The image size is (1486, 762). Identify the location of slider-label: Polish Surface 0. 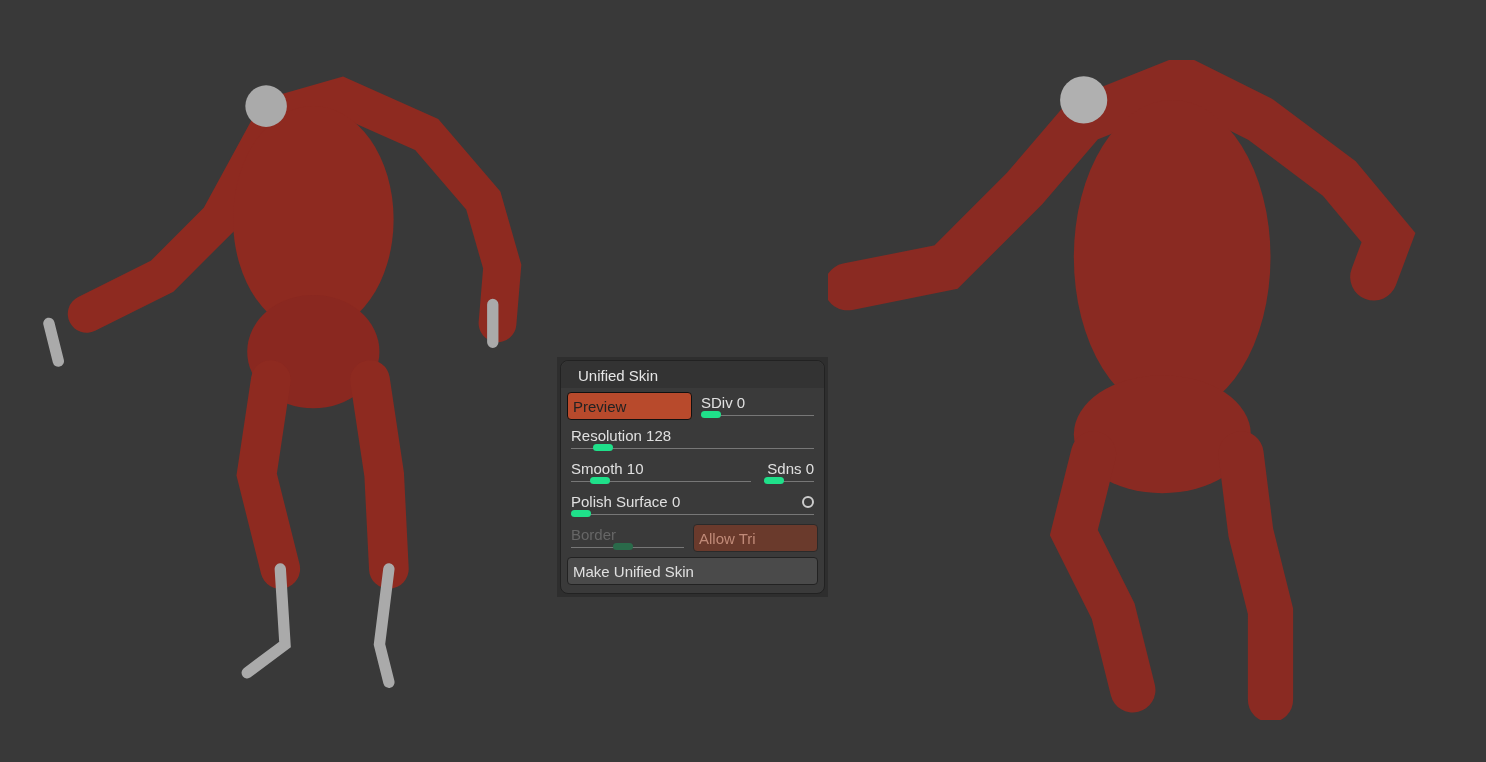
(626, 501).